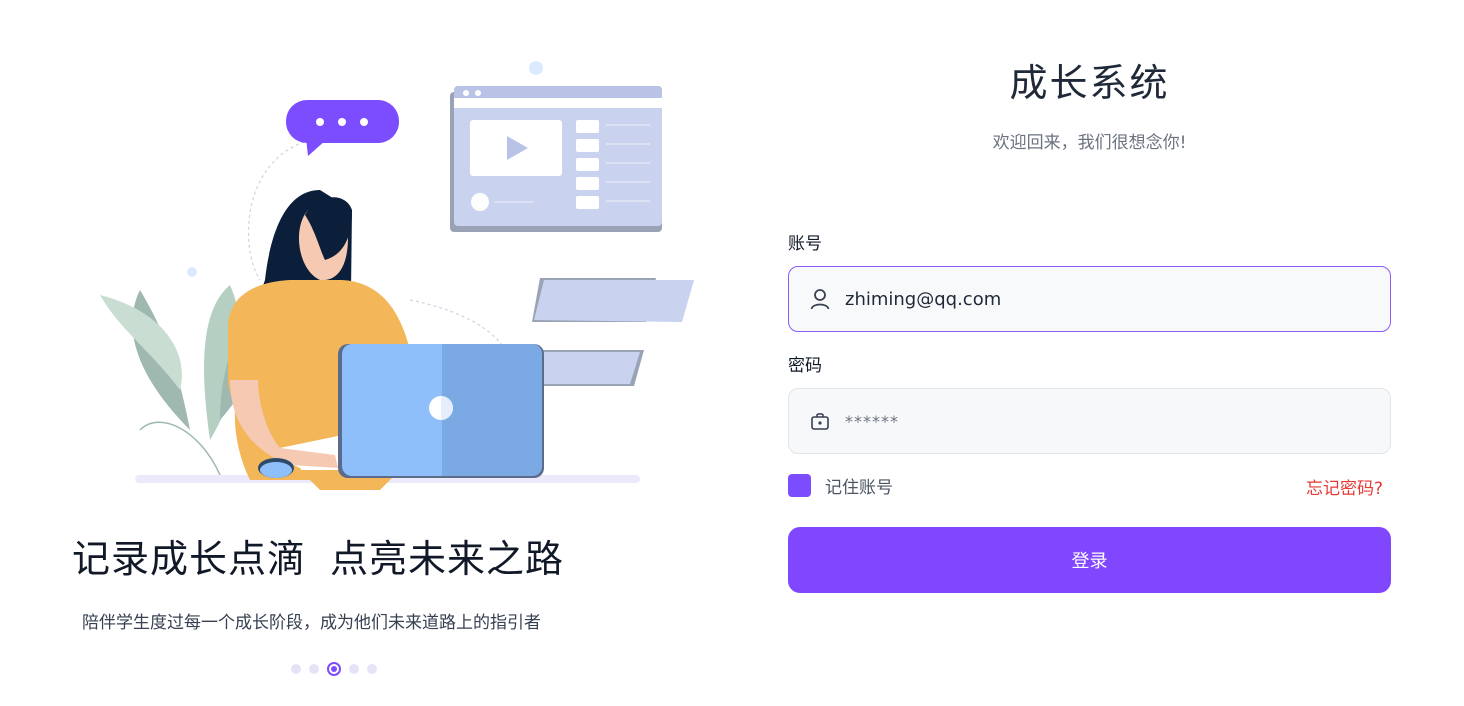 This screenshot has width=1464, height=706. What do you see at coordinates (859, 488) in the screenshot?
I see `remember-label: 记住账号` at bounding box center [859, 488].